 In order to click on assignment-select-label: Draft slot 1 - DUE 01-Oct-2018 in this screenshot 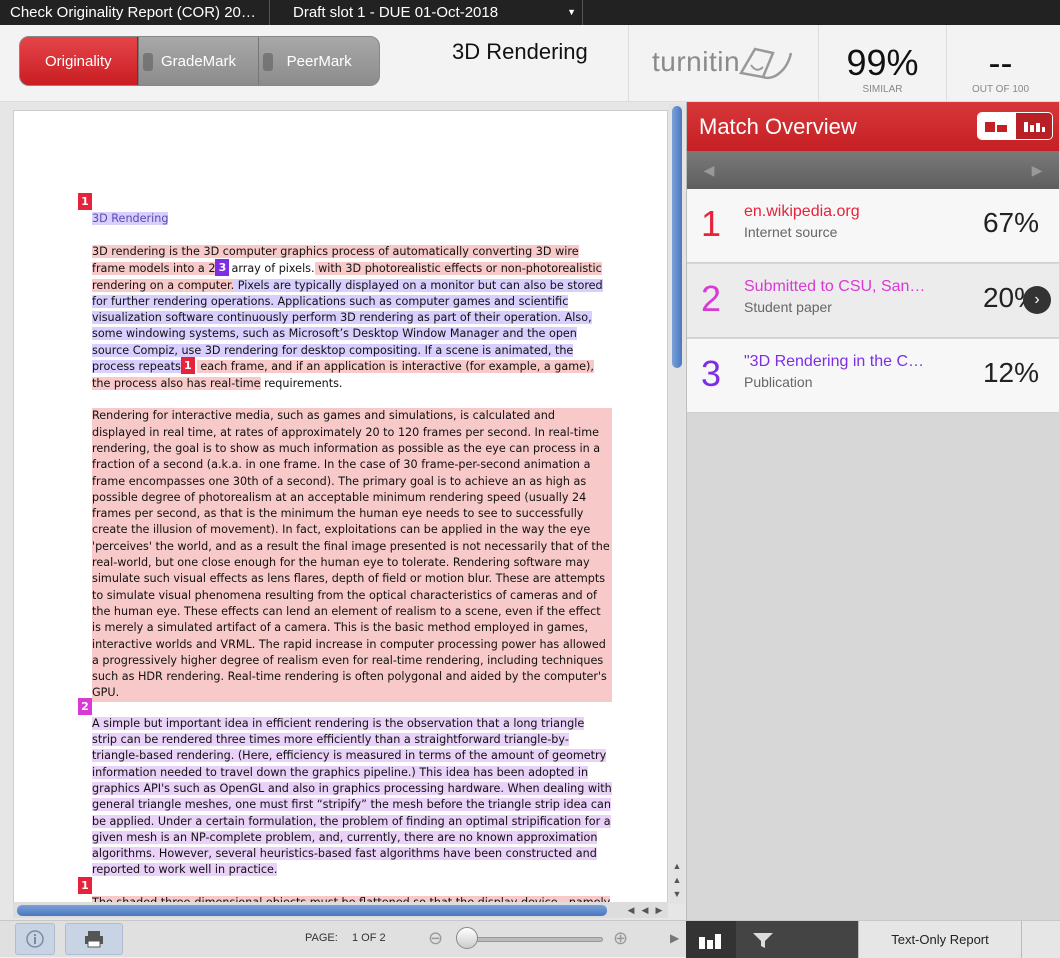, I will do `click(396, 12)`.